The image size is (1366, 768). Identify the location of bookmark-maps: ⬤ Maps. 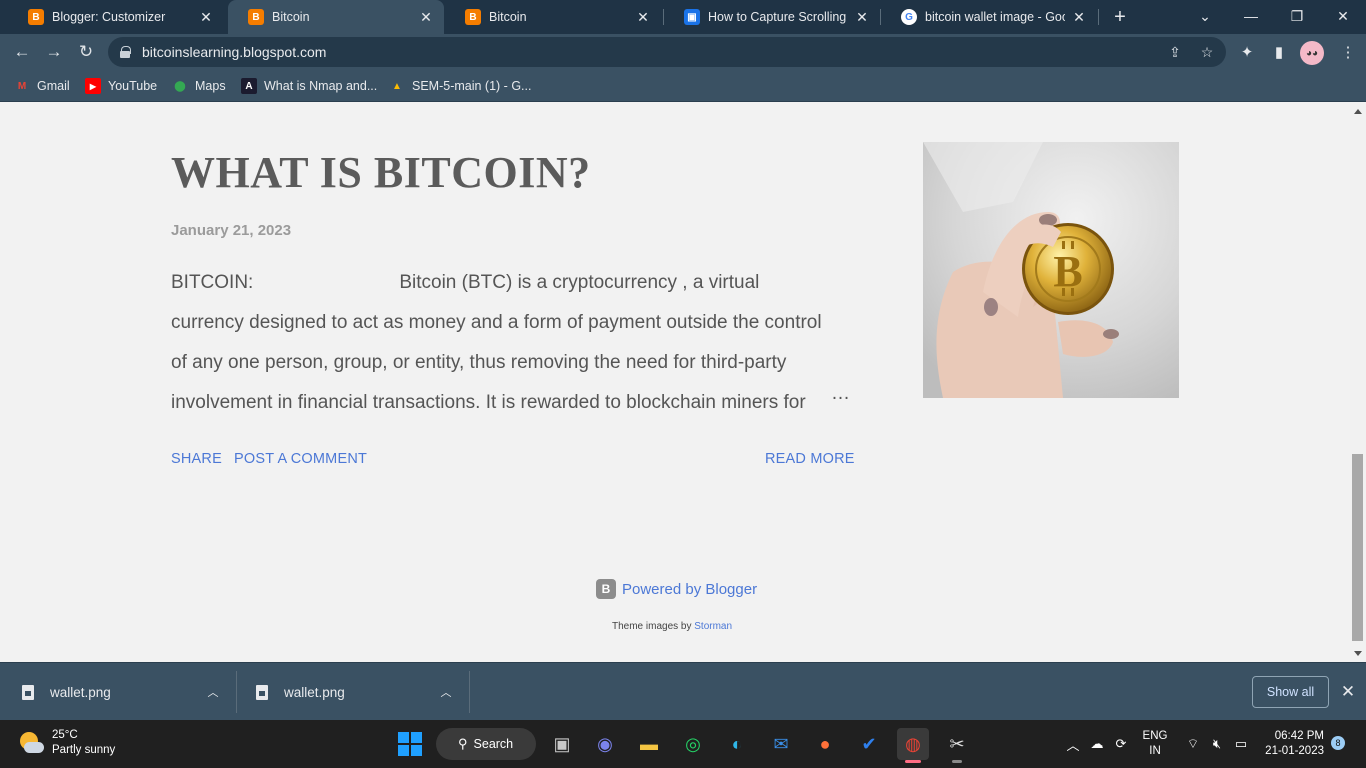
(198, 86).